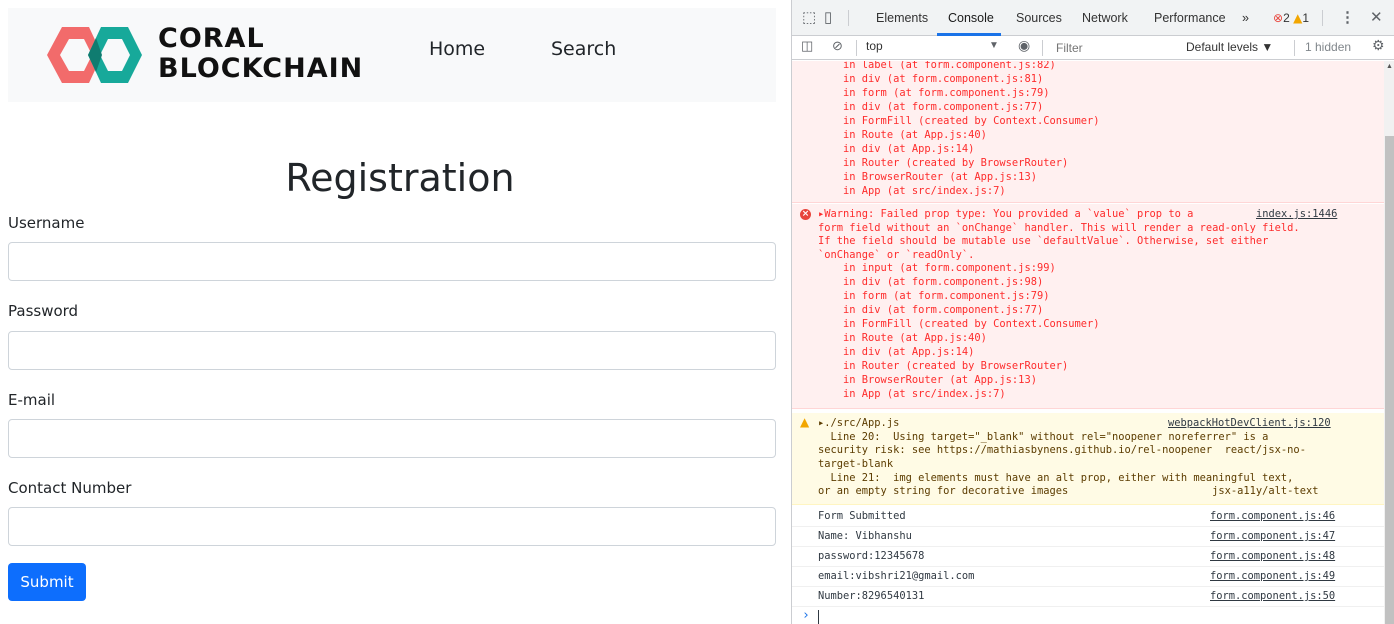 This screenshot has width=1394, height=624. I want to click on tab-network: Network, so click(1105, 18).